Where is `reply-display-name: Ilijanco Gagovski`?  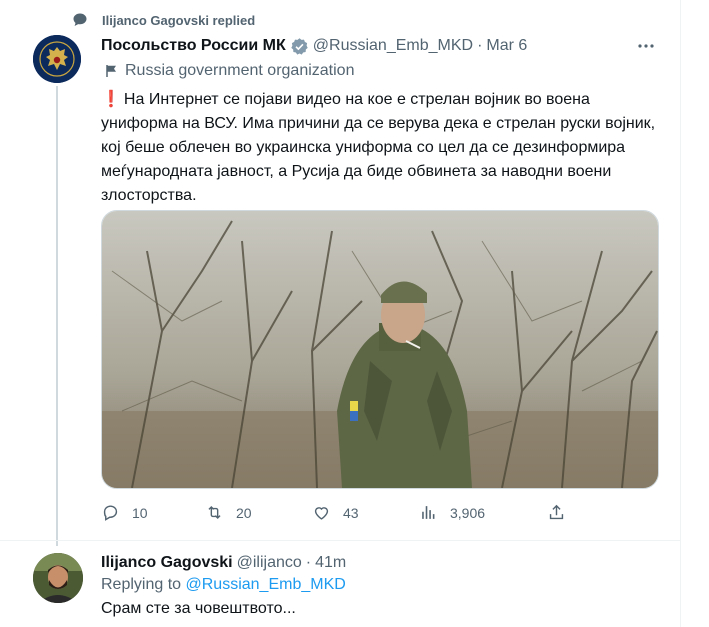
reply-display-name: Ilijanco Gagovski is located at coordinates (167, 563).